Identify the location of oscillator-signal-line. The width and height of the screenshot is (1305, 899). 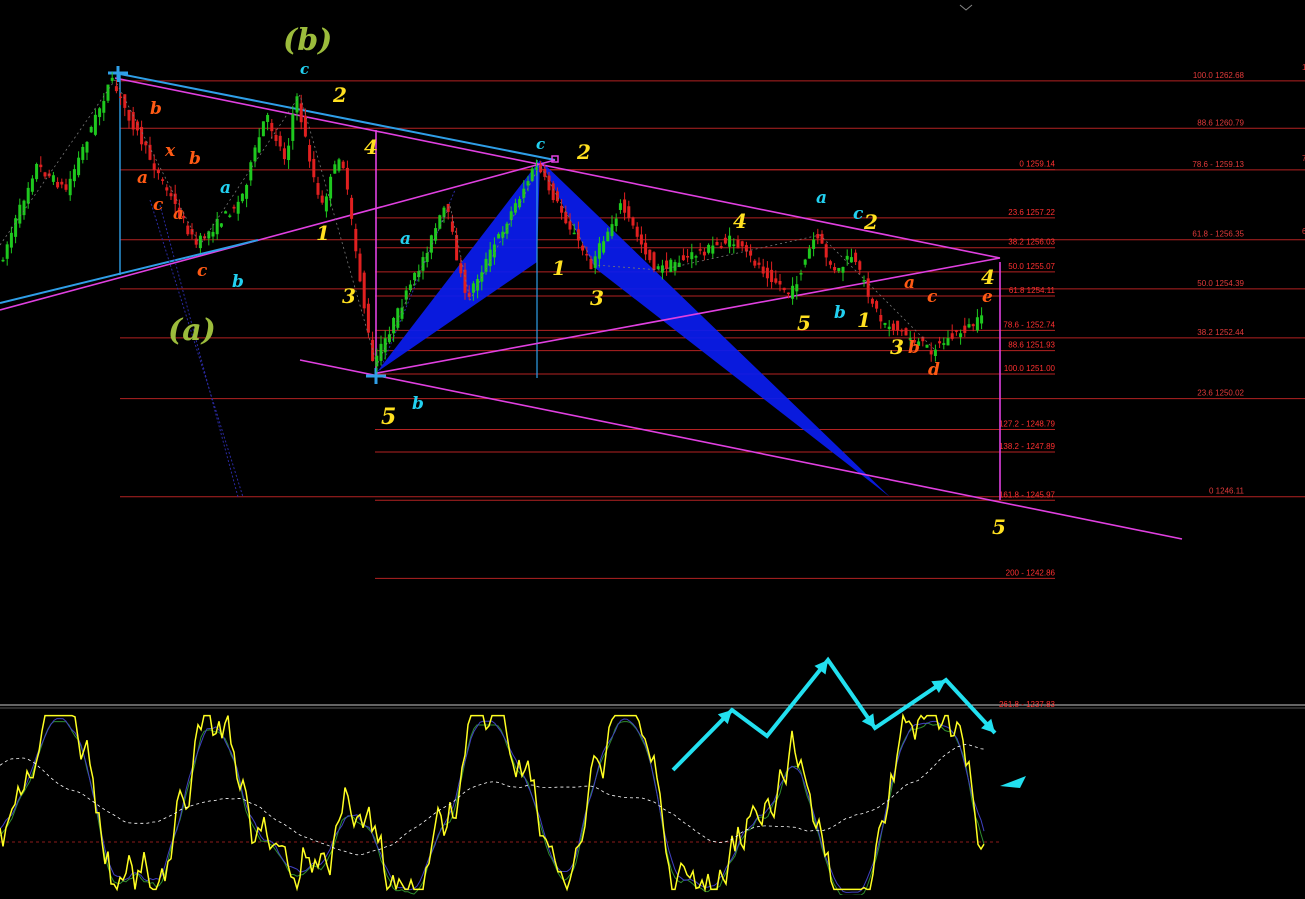
(492, 800).